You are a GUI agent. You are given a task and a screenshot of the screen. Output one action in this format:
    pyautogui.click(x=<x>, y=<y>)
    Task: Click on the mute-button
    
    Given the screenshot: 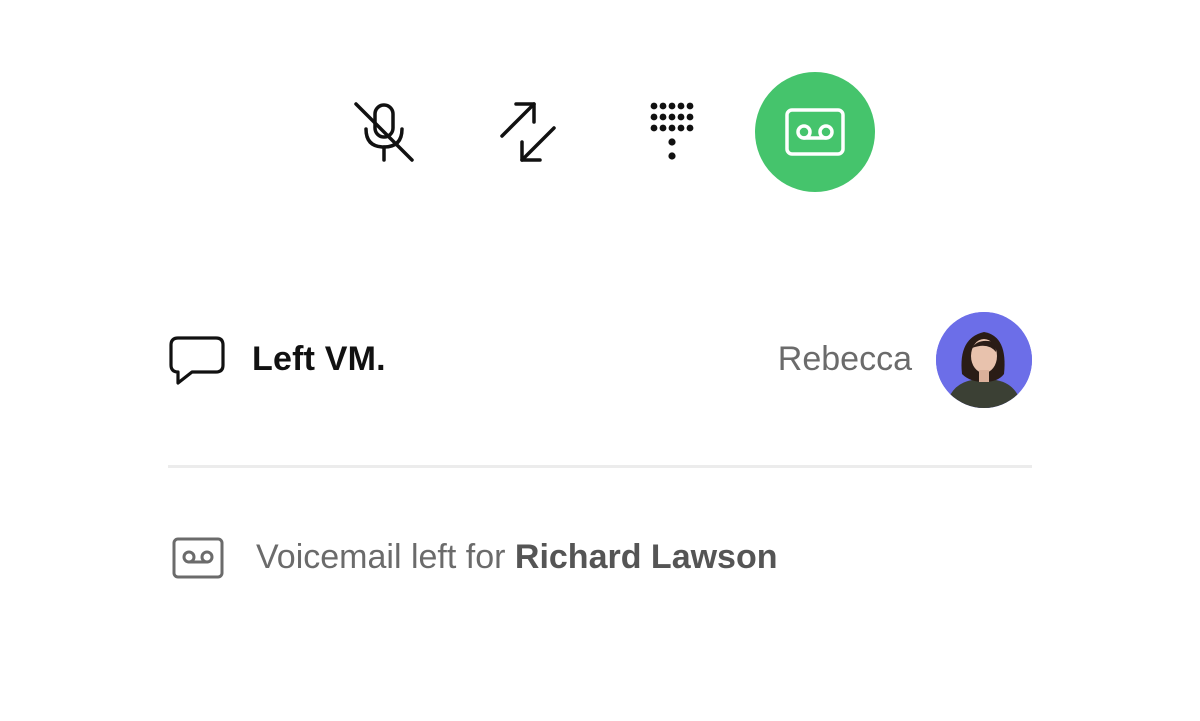 What is the action you would take?
    pyautogui.click(x=384, y=132)
    